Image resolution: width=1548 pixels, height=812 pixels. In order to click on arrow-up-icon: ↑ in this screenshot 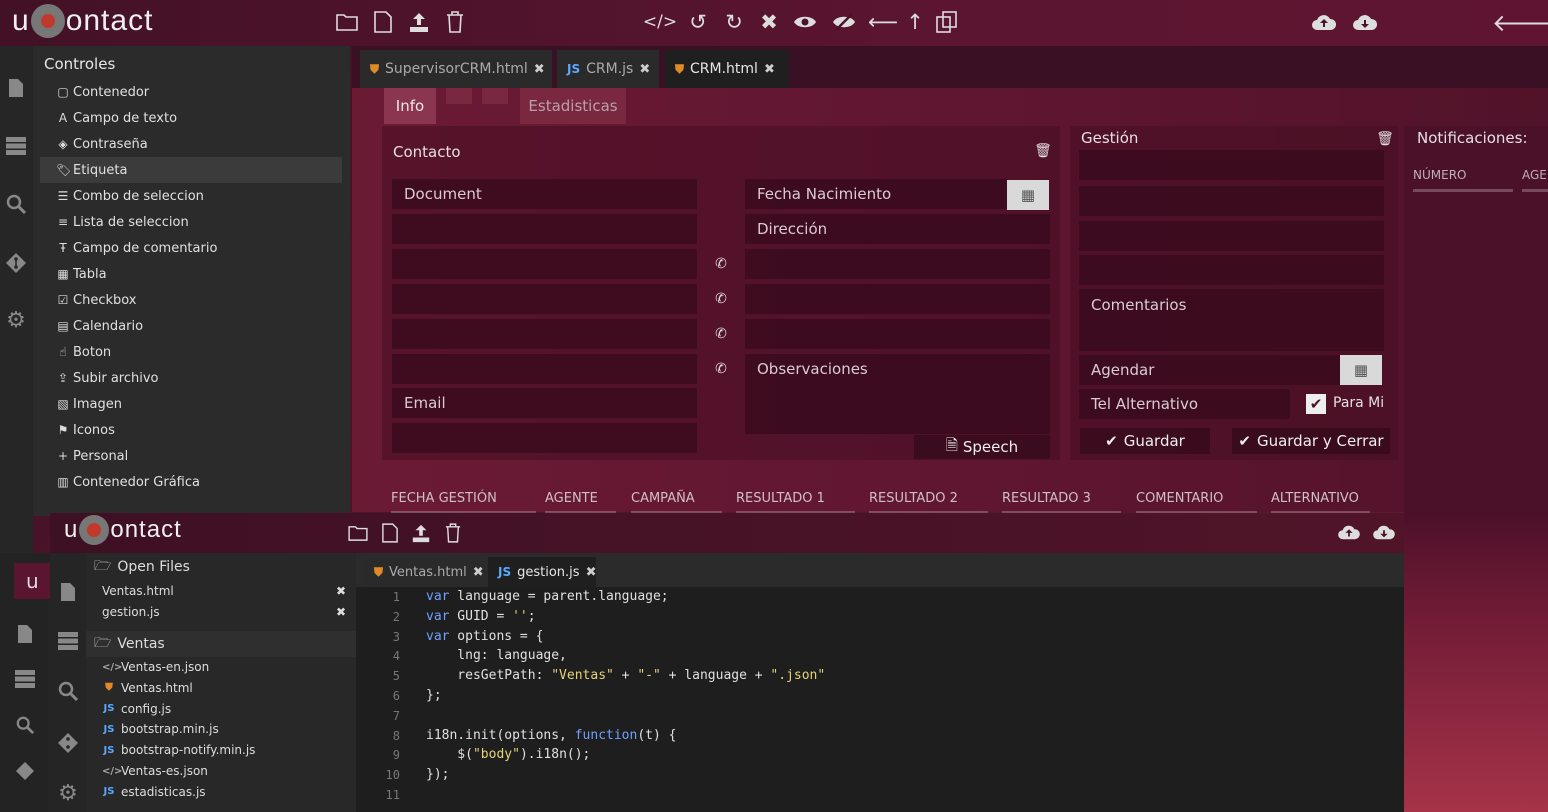, I will do `click(915, 22)`.